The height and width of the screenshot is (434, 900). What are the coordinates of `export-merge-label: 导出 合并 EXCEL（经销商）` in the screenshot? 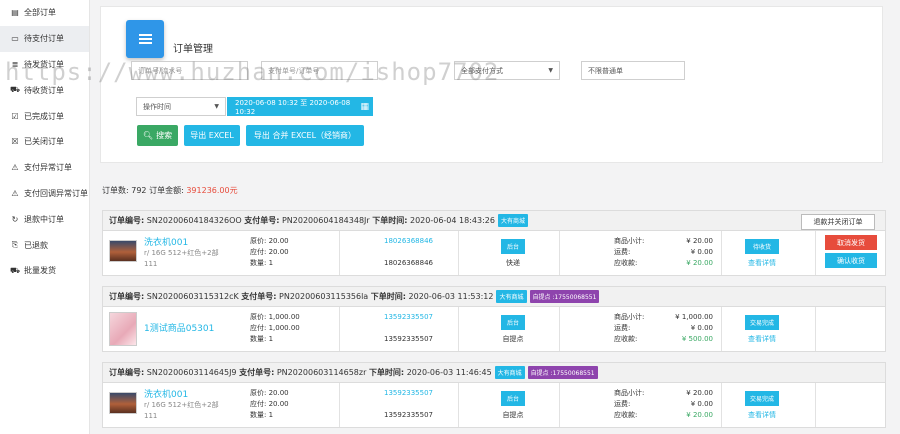 It's located at (305, 135).